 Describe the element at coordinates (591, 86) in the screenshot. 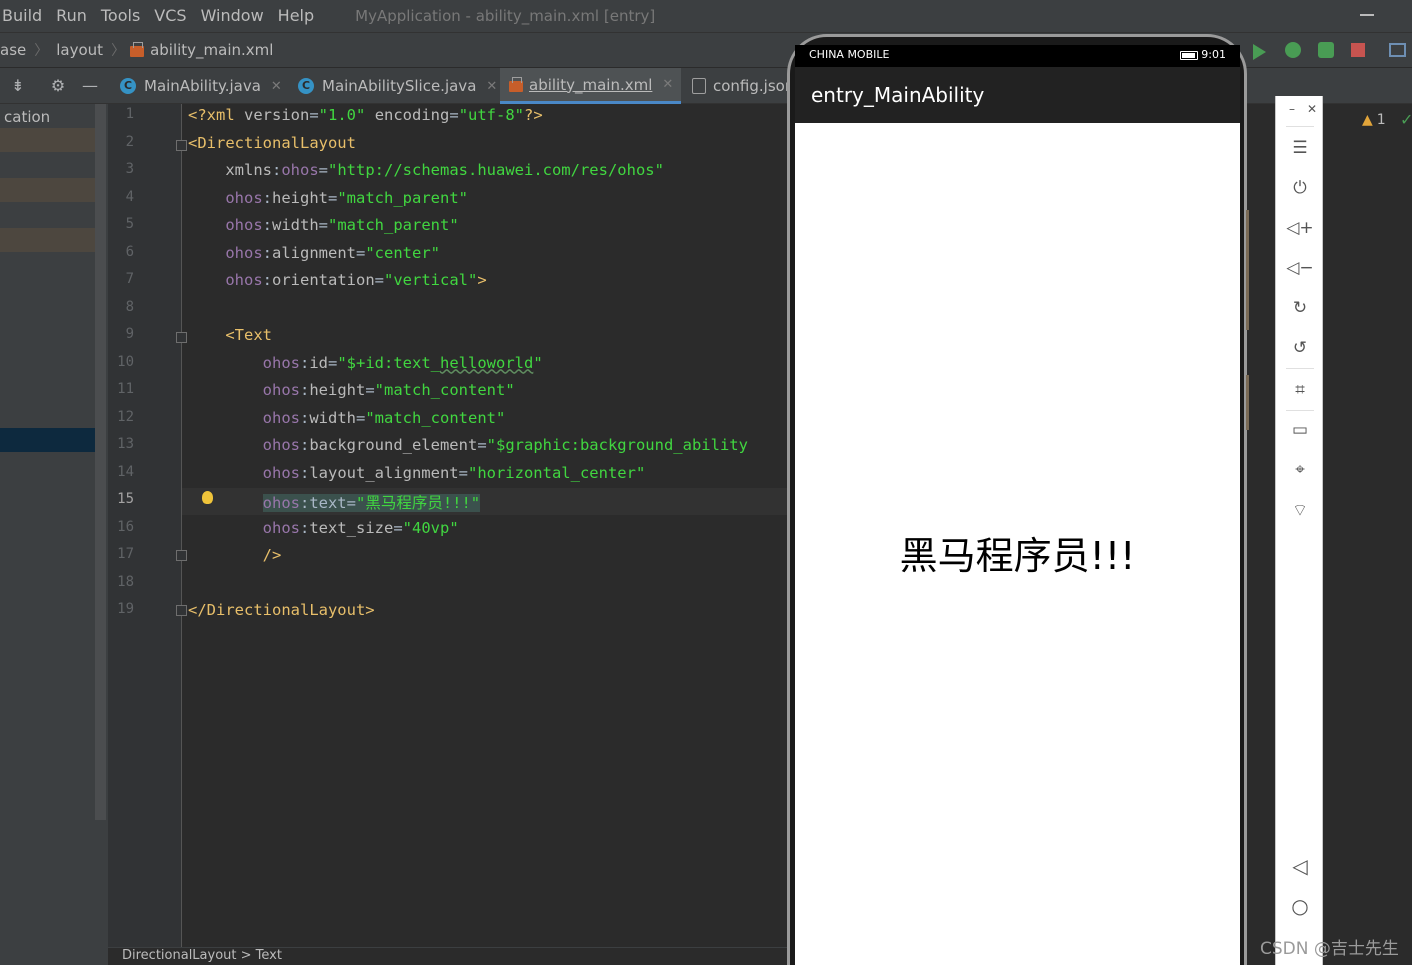

I see `tab-ability-main-xml: ability_main.xml ✕` at that location.